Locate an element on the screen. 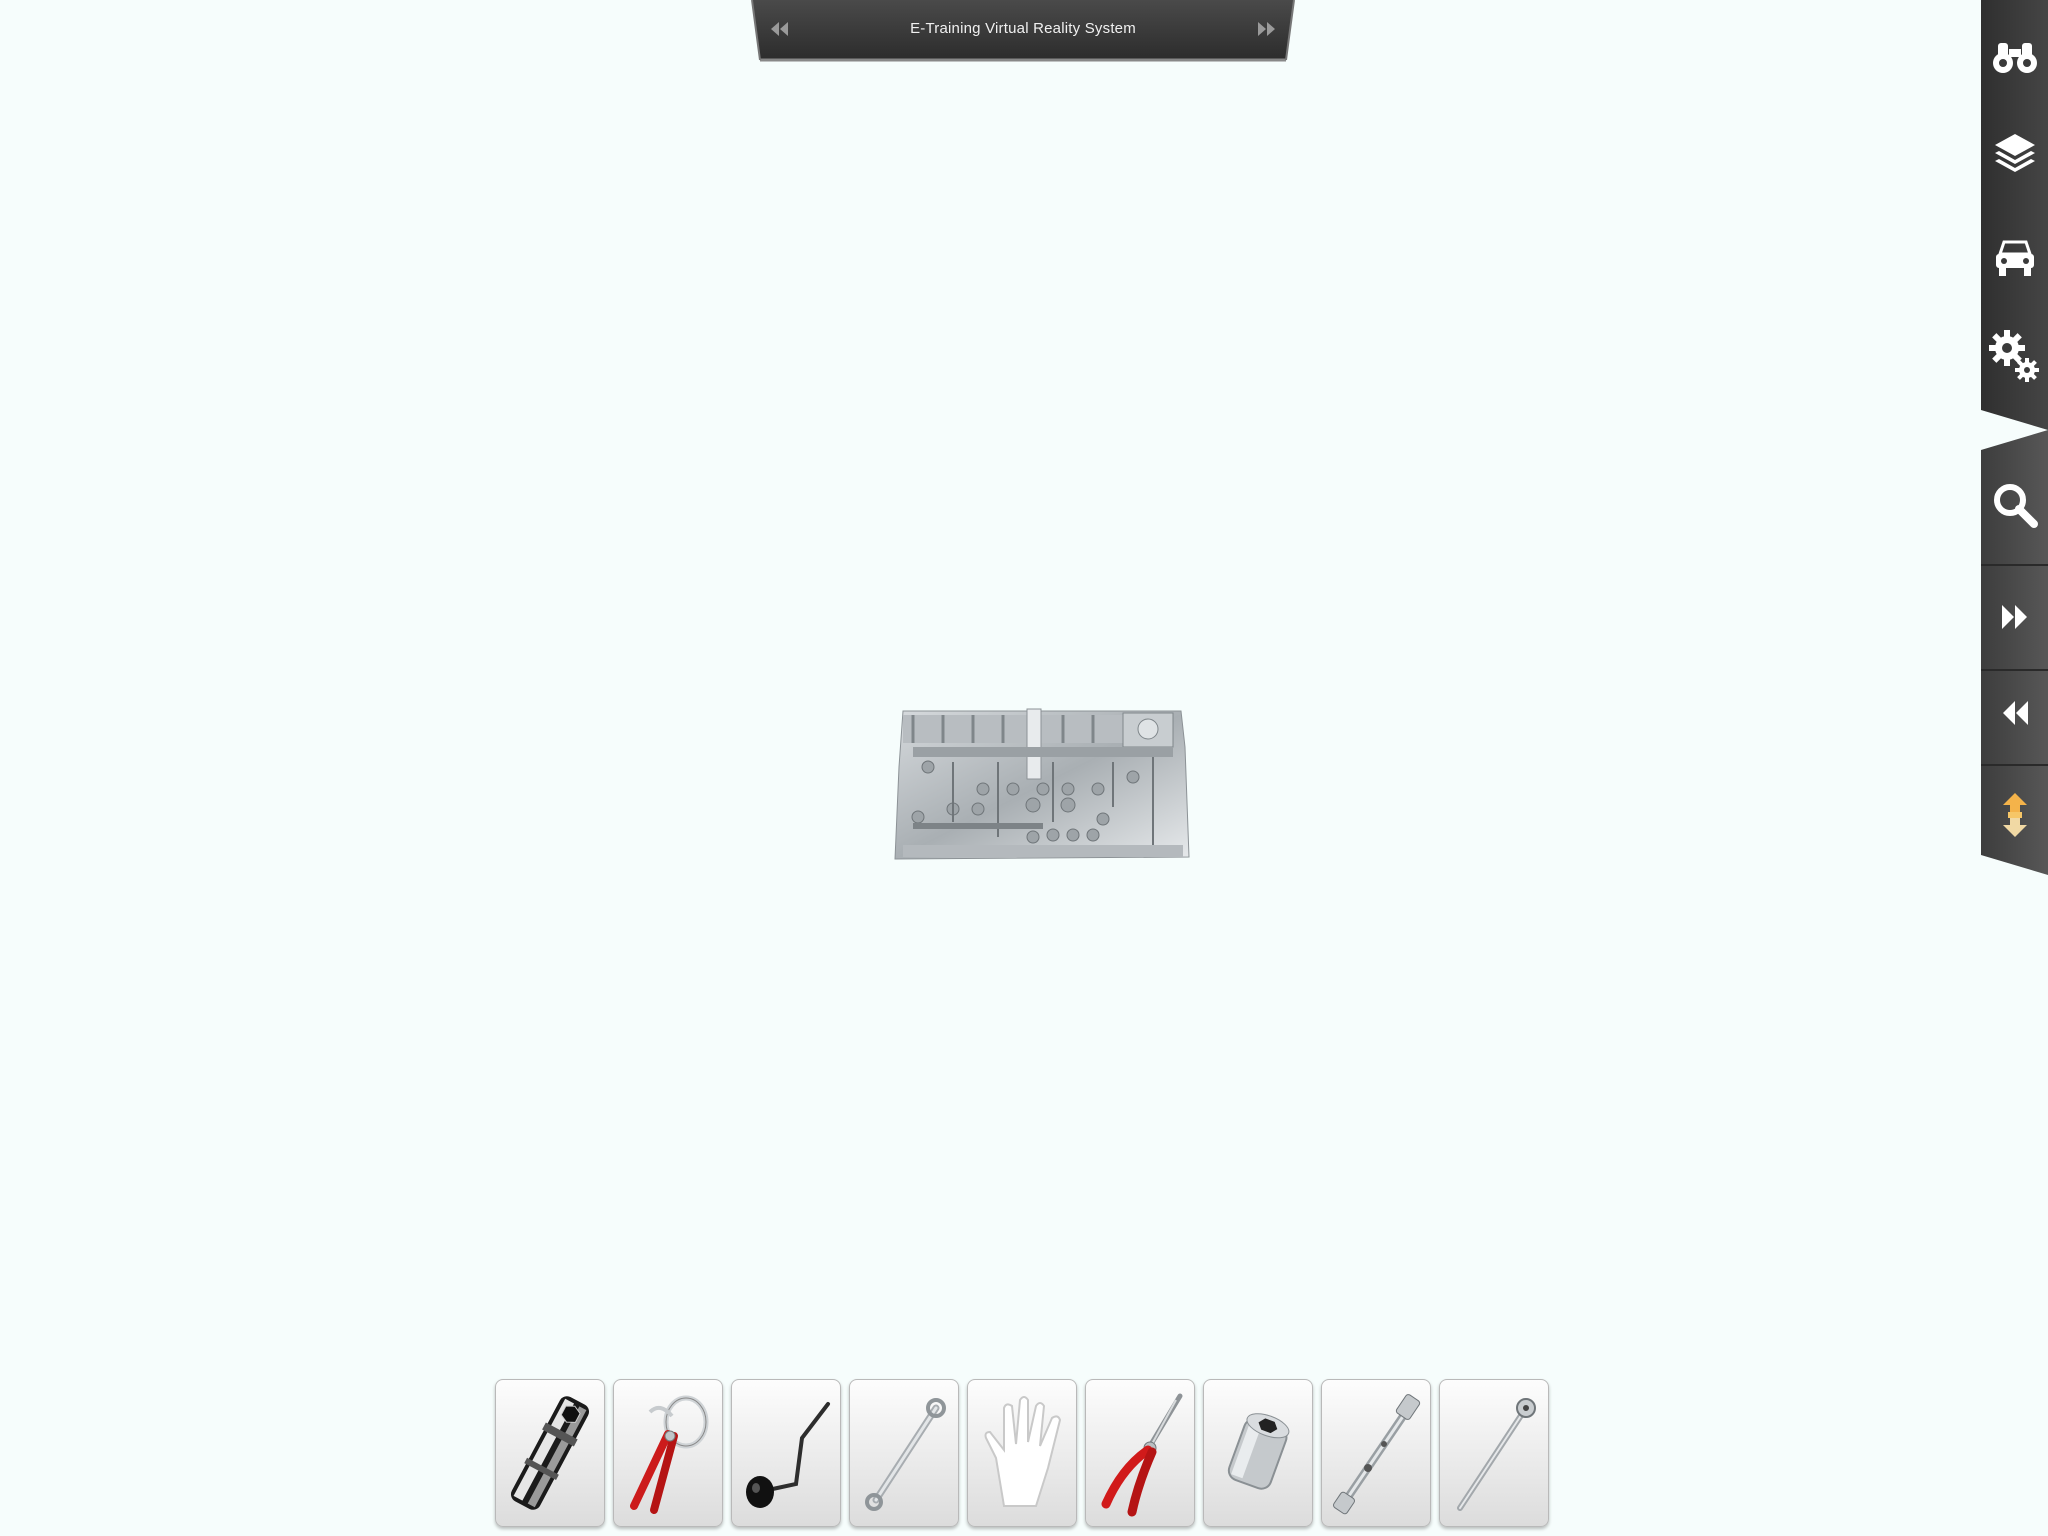 This screenshot has width=2048, height=1536. deep-socket-icon is located at coordinates (550, 1453).